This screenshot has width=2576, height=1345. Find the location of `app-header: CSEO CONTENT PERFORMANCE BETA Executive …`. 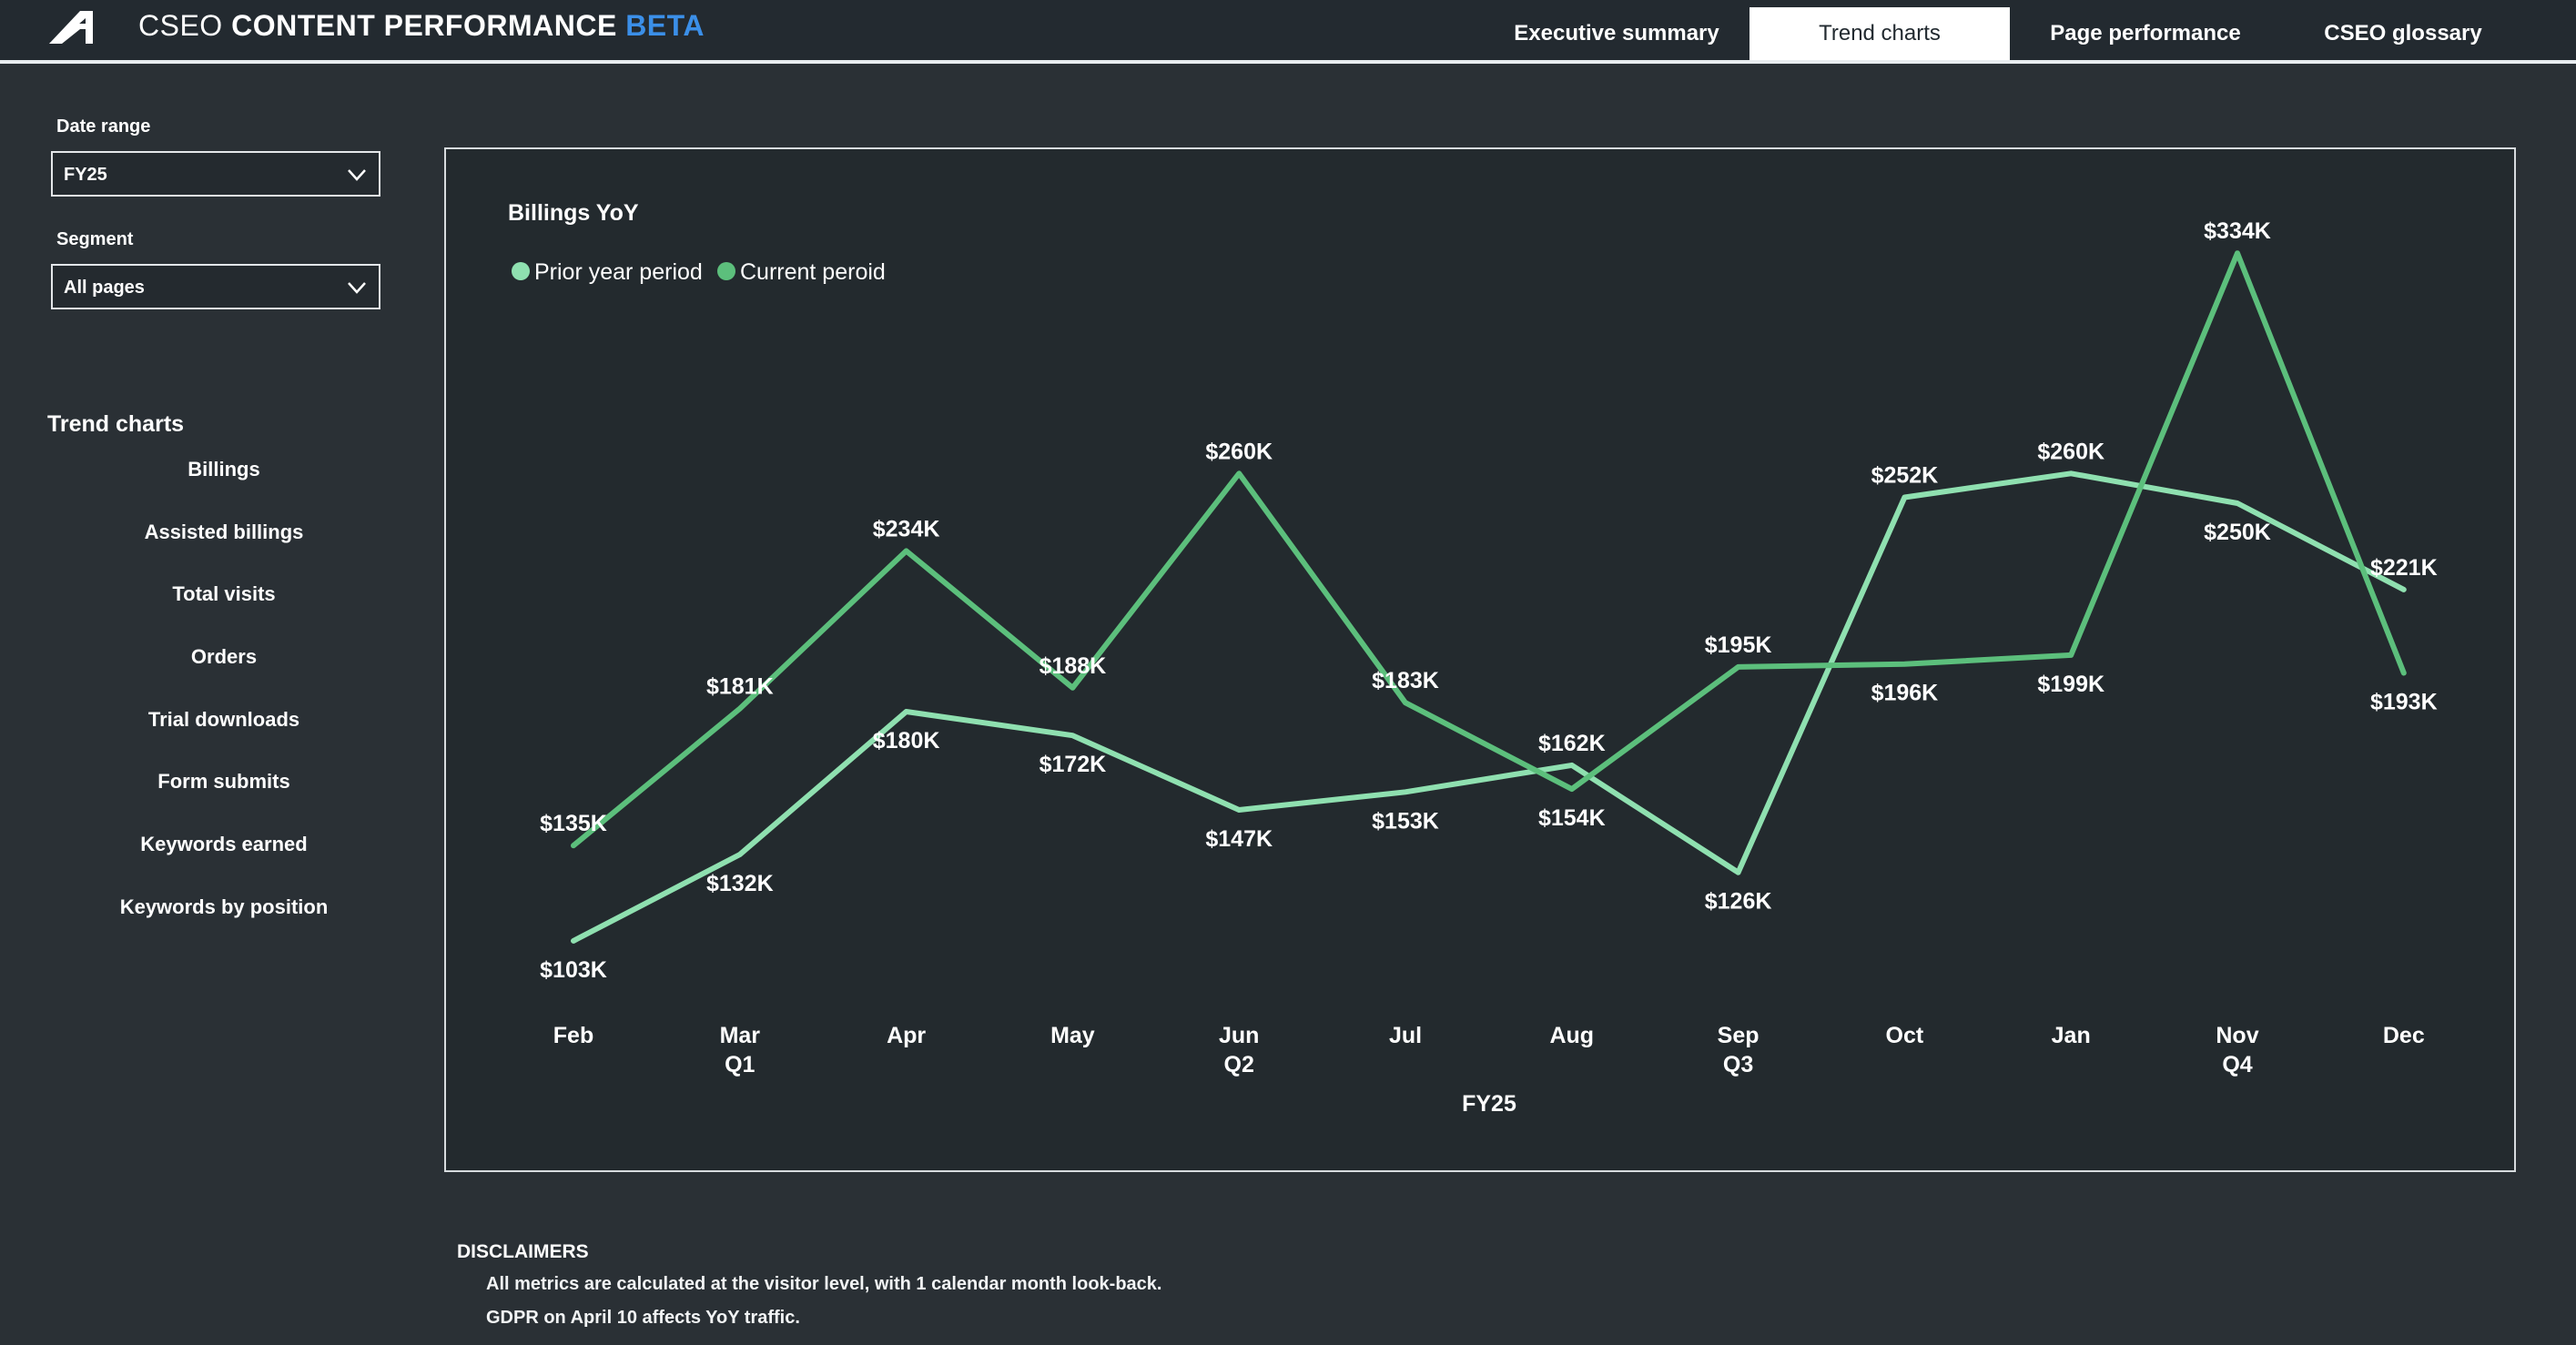

app-header: CSEO CONTENT PERFORMANCE BETA Executive … is located at coordinates (1288, 32).